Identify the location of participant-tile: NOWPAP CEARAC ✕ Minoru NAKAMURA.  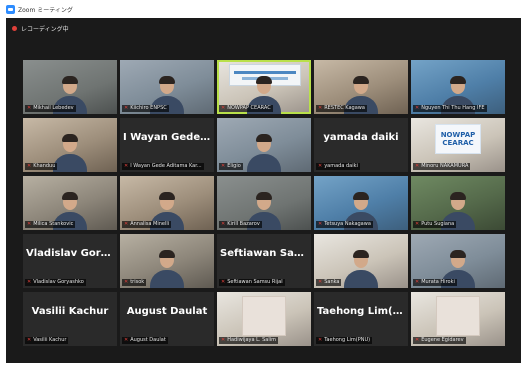
(458, 145).